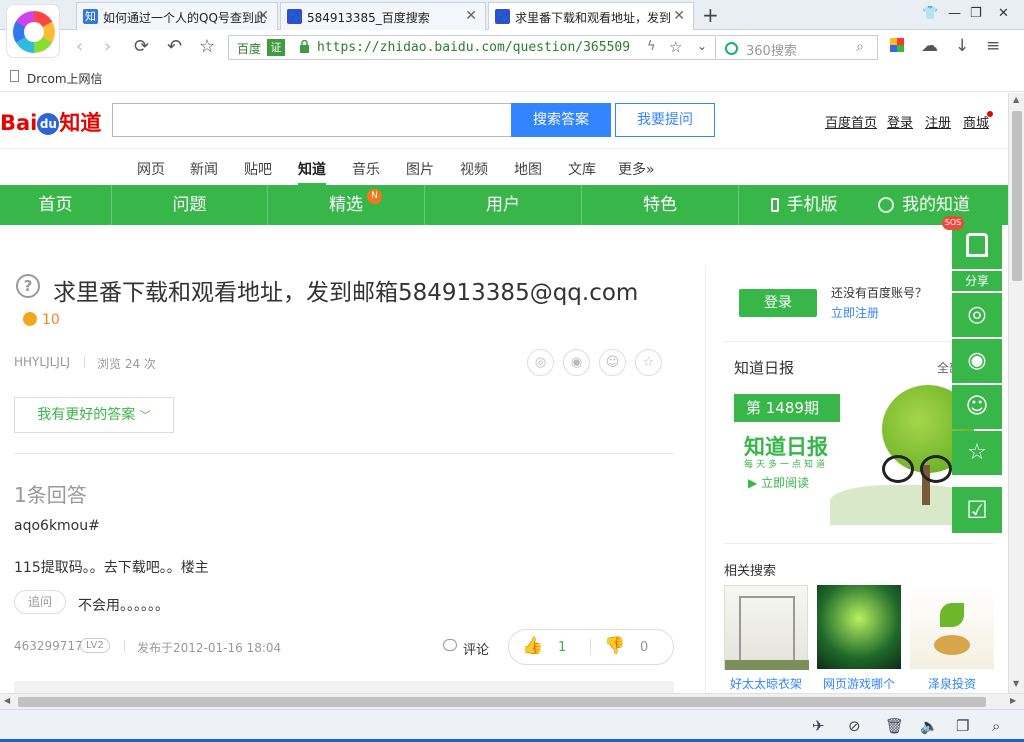 Image resolution: width=1024 pixels, height=742 pixels. I want to click on browser-tab-1: 知 如何通过一个人的QQ号查到此 ✕, so click(177, 16).